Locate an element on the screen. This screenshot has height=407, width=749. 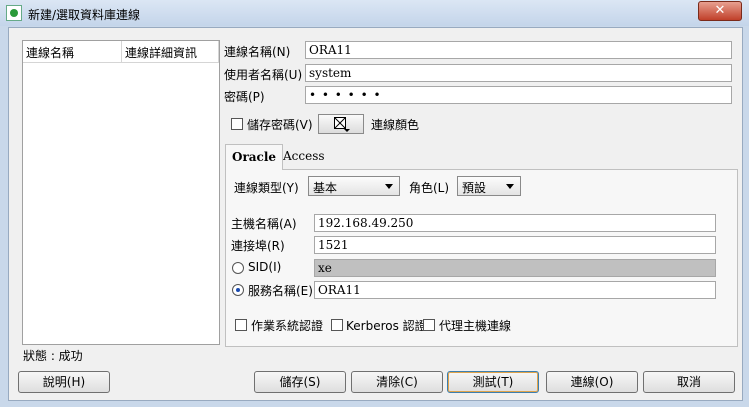
password-label: 密碼(P) is located at coordinates (244, 97).